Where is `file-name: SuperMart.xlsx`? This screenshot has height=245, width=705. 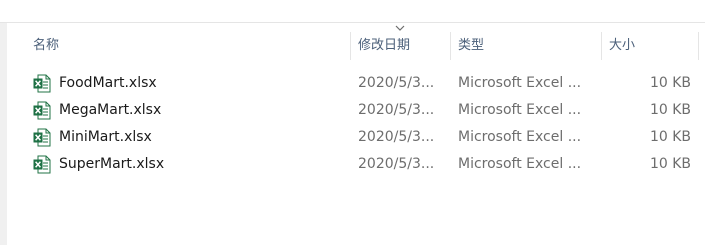 file-name: SuperMart.xlsx is located at coordinates (111, 164).